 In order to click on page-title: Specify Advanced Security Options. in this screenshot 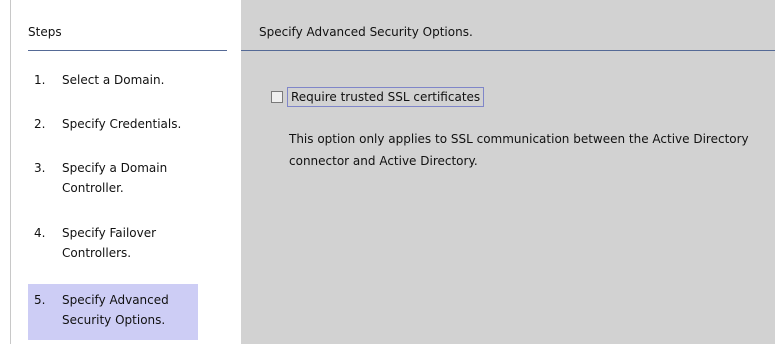, I will do `click(366, 32)`.